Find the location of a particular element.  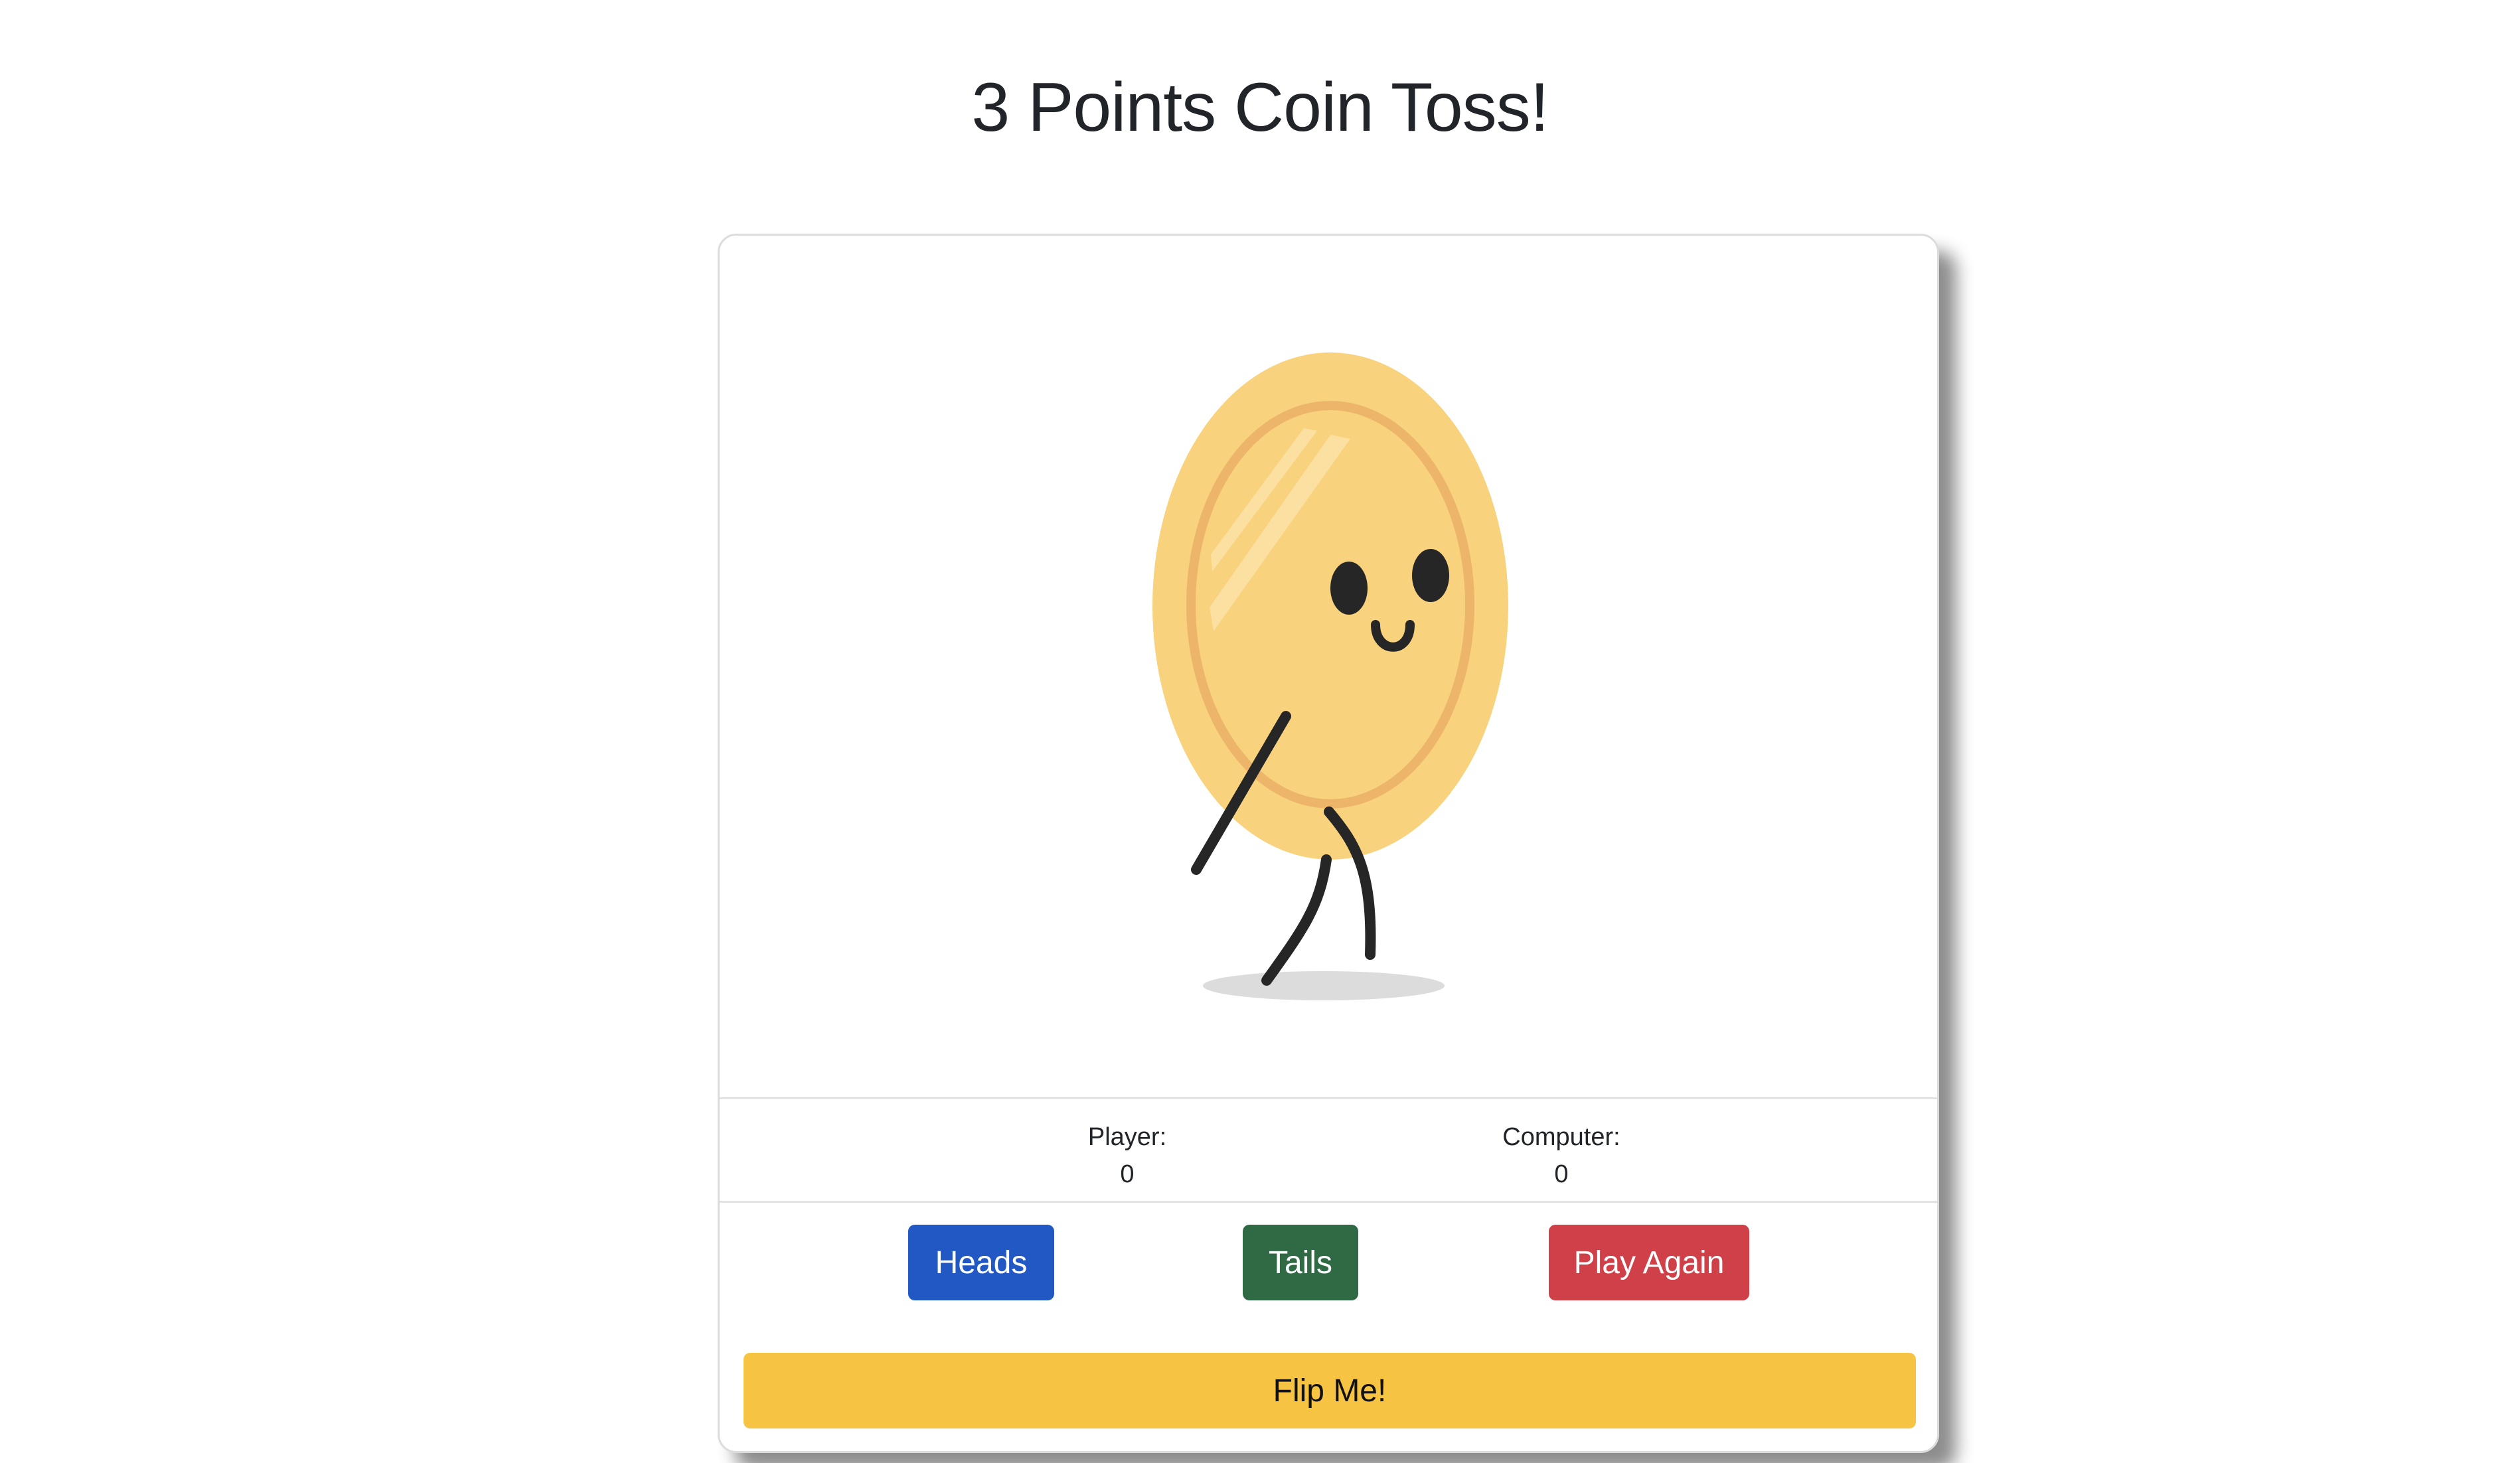

heads-button: Heads is located at coordinates (981, 1263).